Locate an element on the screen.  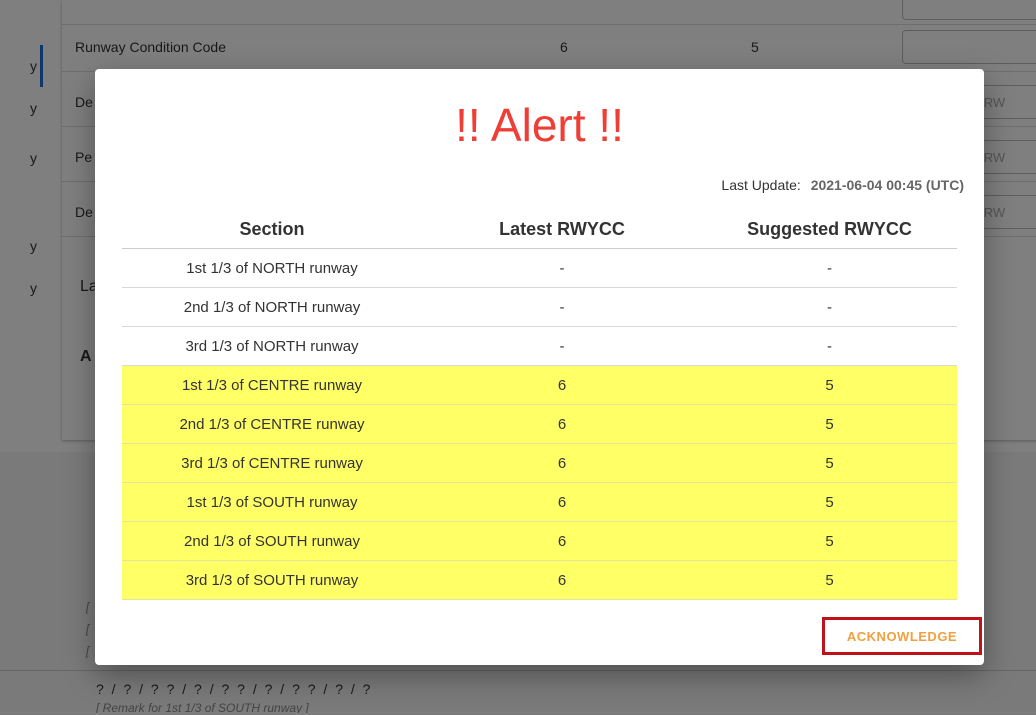
table-header-row: Section Latest RWYCC Suggested RWYCC is located at coordinates (539, 229).